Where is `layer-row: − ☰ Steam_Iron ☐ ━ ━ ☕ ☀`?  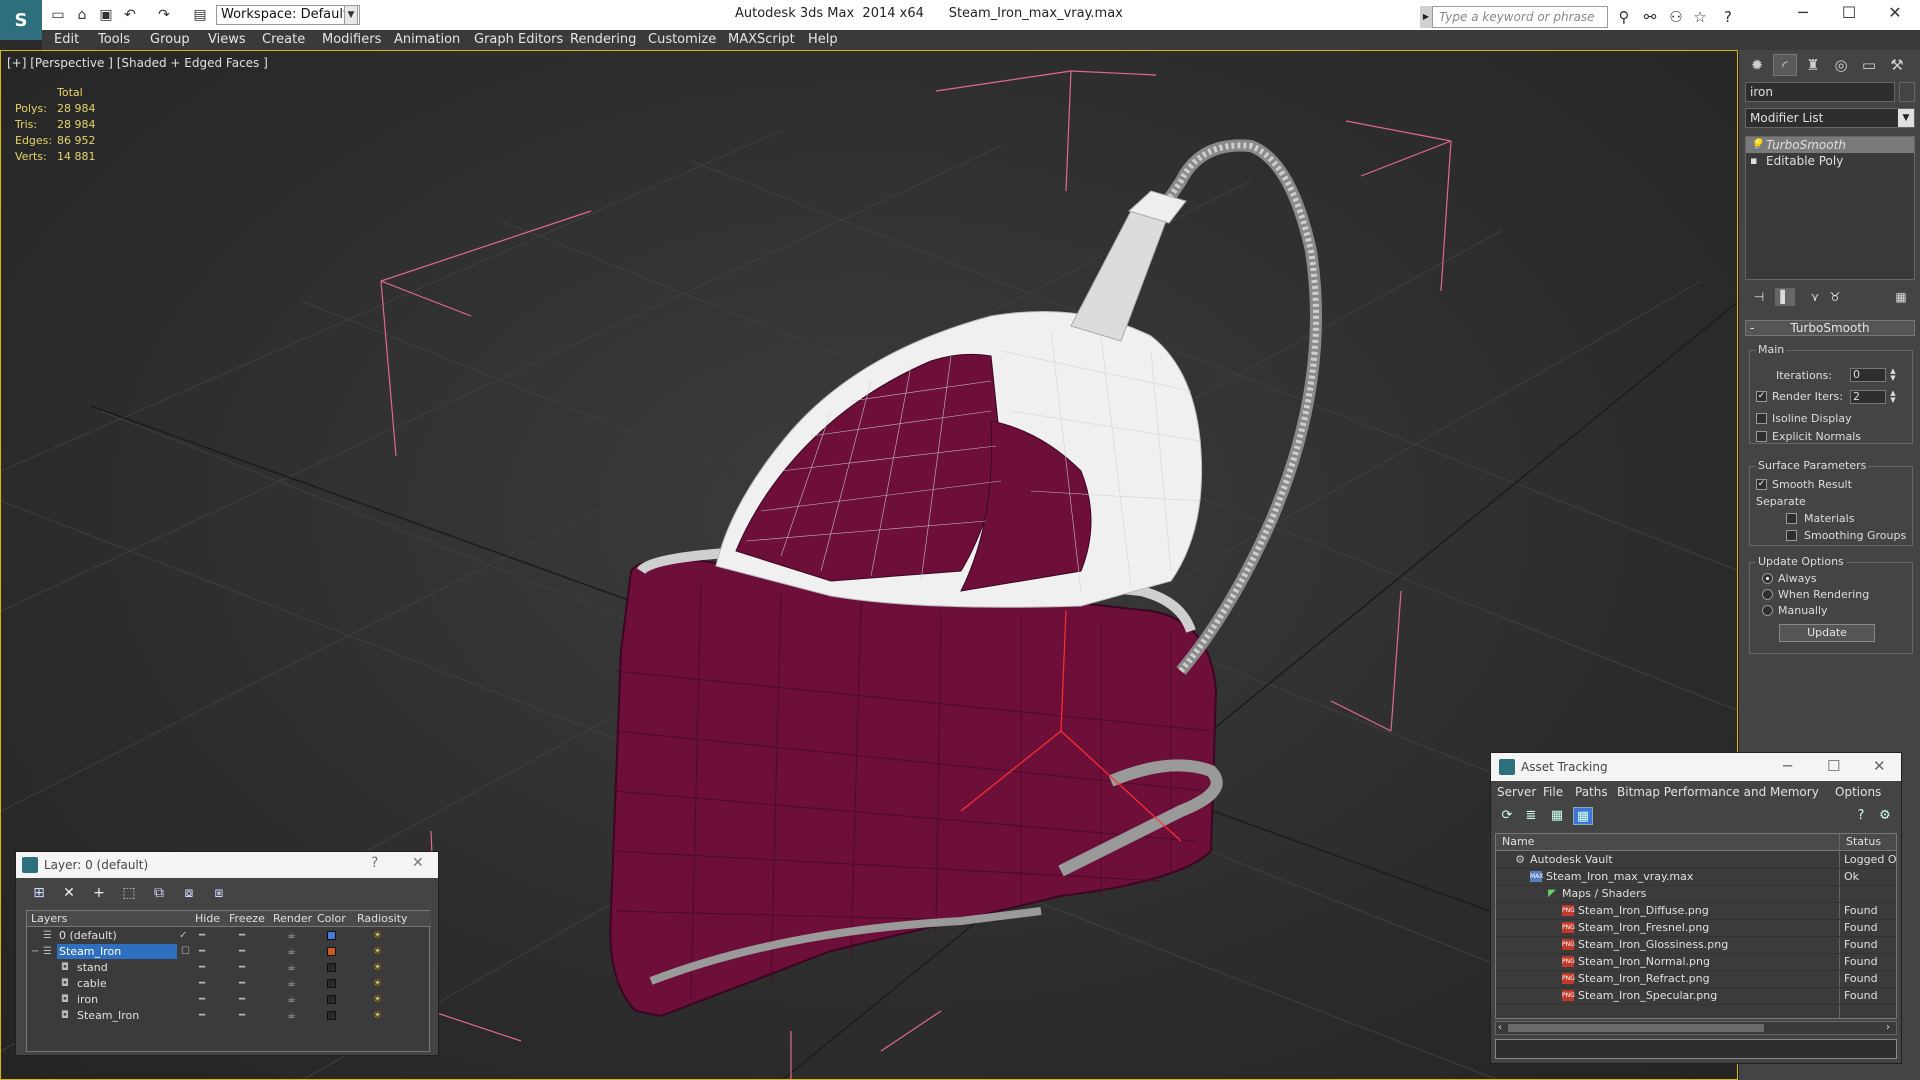 layer-row: − ☰ Steam_Iron ☐ ━ ━ ☕ ☀ is located at coordinates (229, 952).